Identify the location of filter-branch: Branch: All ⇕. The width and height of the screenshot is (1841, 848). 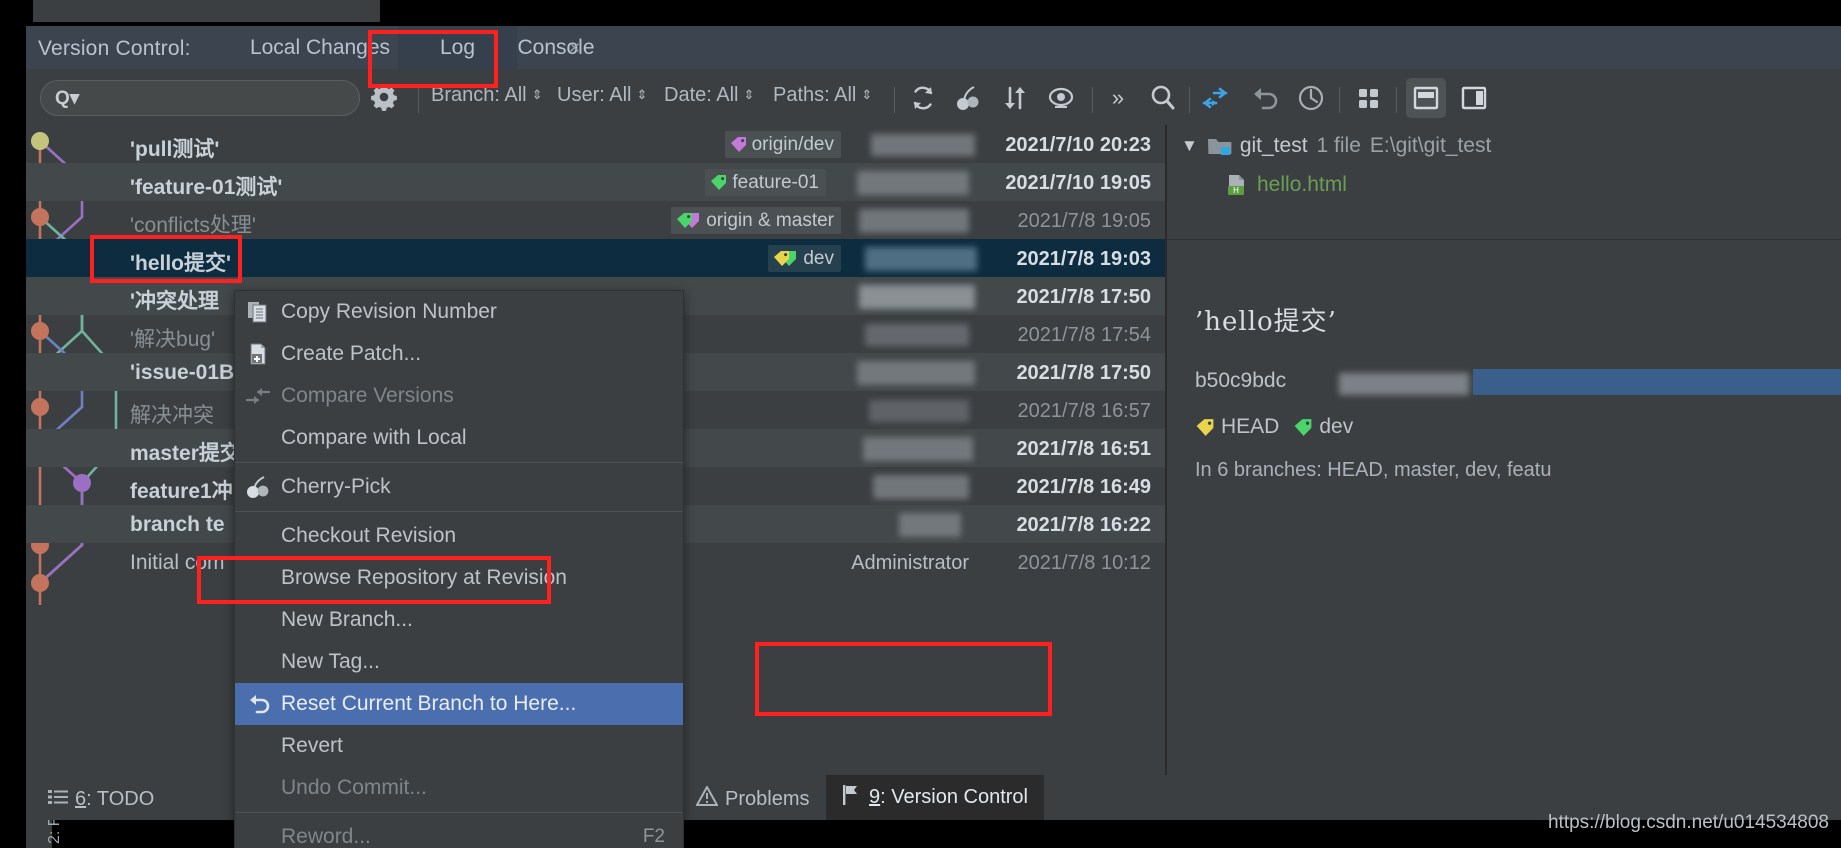
(487, 98).